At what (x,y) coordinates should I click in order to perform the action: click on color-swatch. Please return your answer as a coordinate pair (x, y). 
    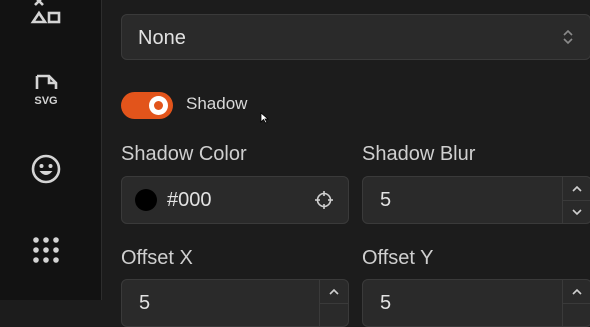
    Looking at the image, I should click on (146, 200).